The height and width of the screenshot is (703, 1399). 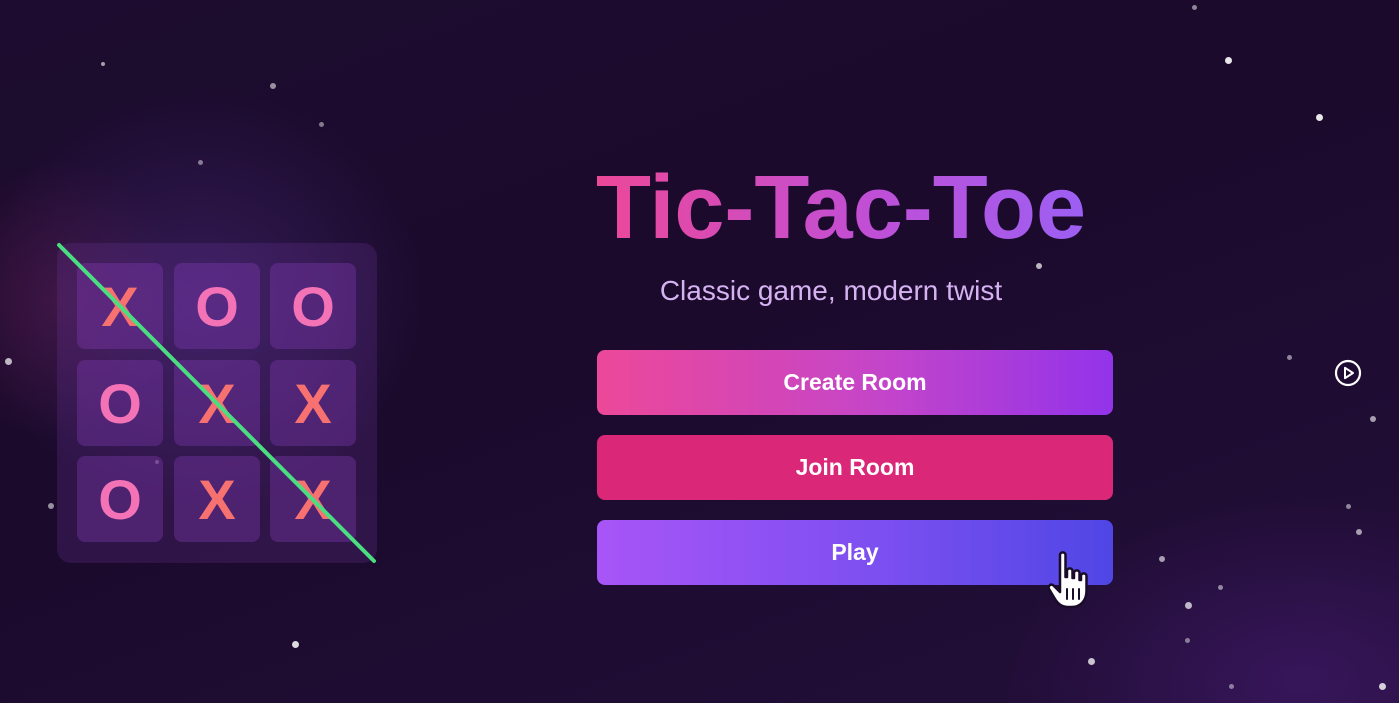 I want to click on board-cell-3: O, so click(x=313, y=306).